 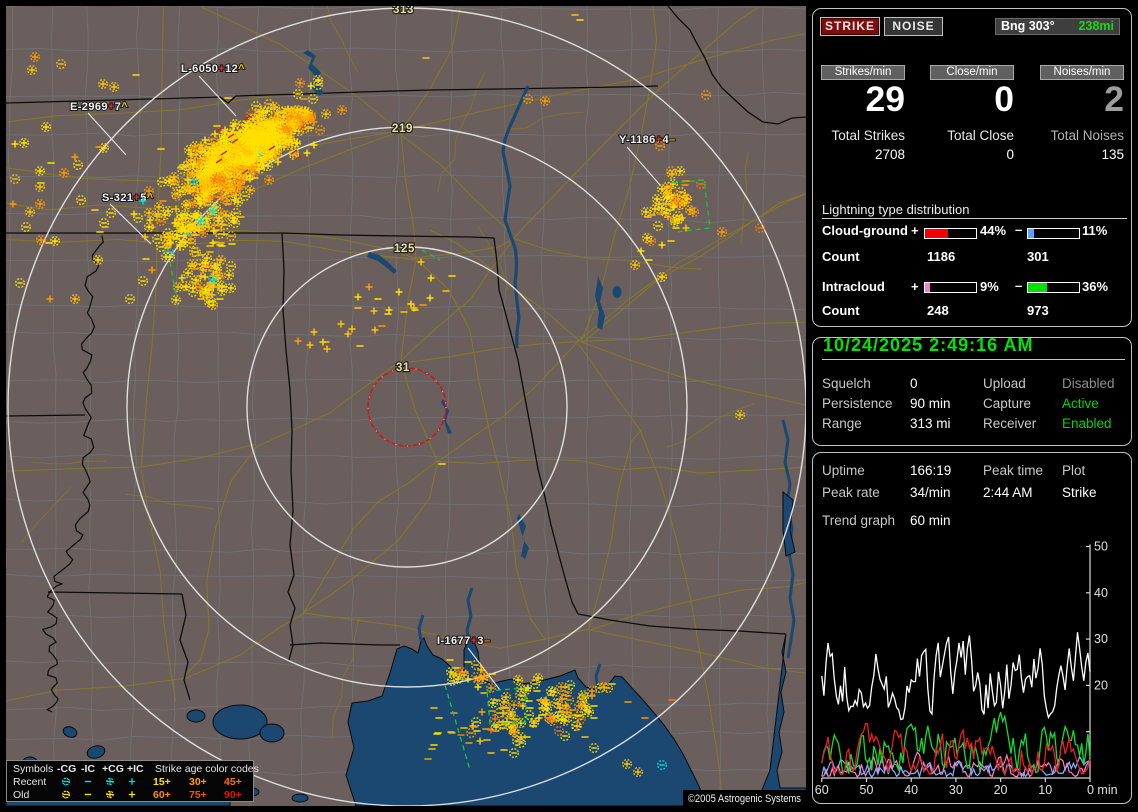 What do you see at coordinates (403, 11) in the screenshot?
I see `svg-text: 313` at bounding box center [403, 11].